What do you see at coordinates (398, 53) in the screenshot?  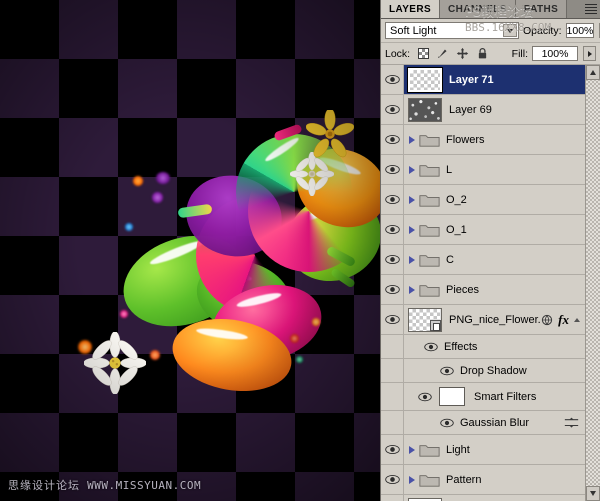 I see `lock-label: Lock:` at bounding box center [398, 53].